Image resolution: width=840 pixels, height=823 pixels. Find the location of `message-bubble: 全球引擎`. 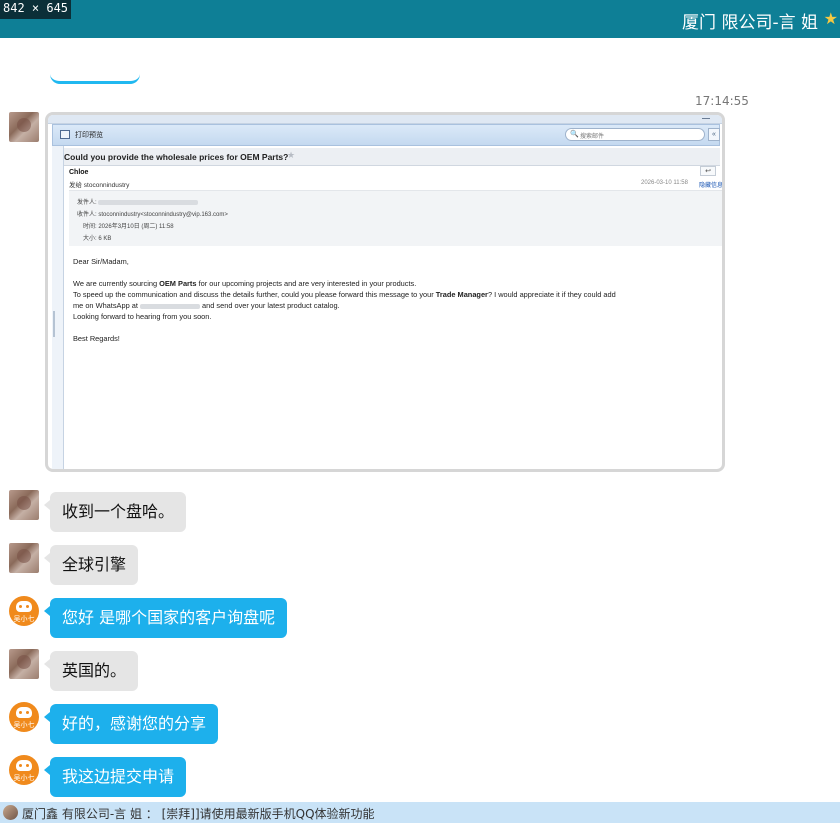

message-bubble: 全球引擎 is located at coordinates (91, 565).